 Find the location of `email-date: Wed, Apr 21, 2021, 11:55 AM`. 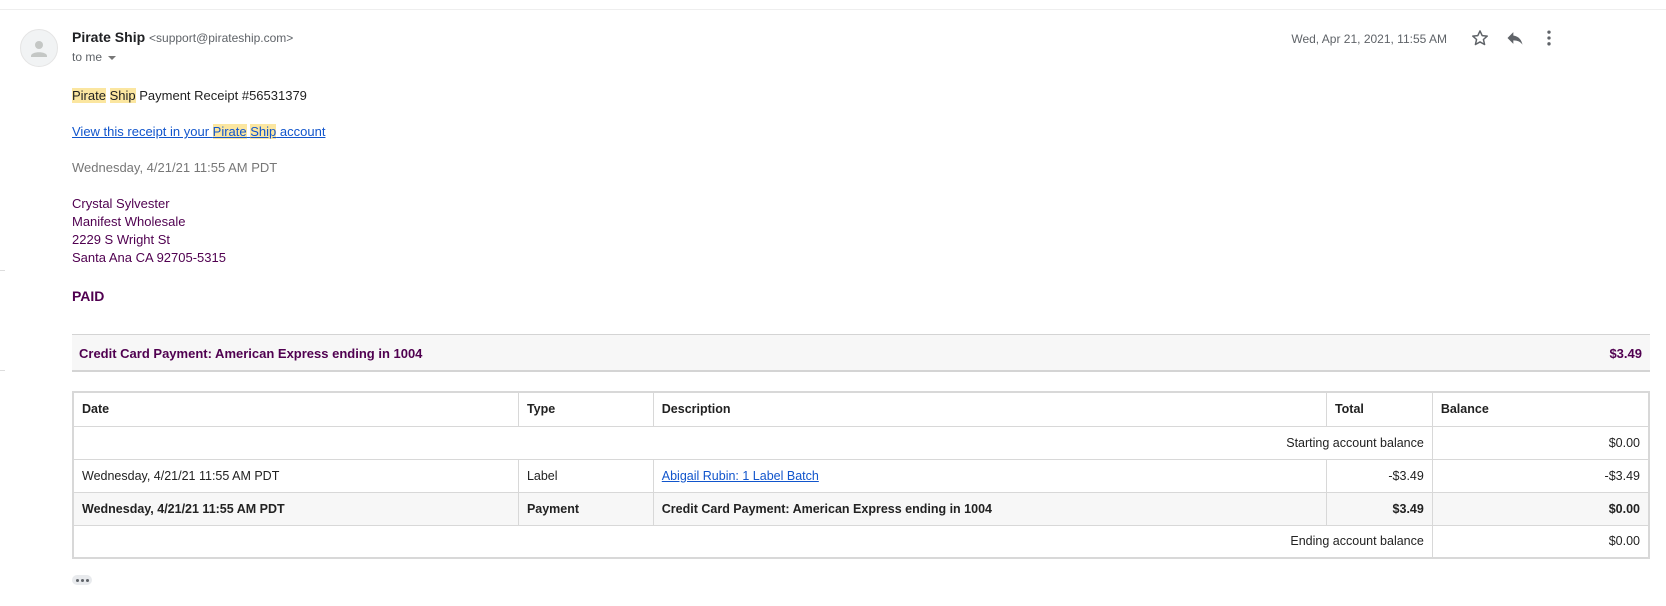

email-date: Wed, Apr 21, 2021, 11:55 AM is located at coordinates (1369, 39).